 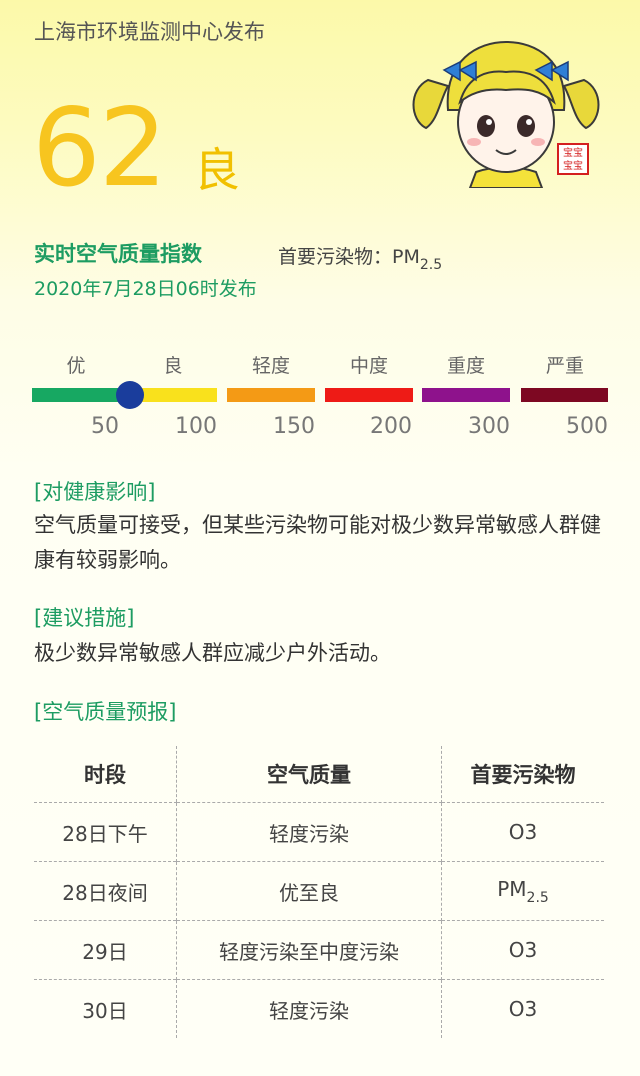 What do you see at coordinates (506, 114) in the screenshot?
I see `girl-mascot-icon: 宝宝 宝宝` at bounding box center [506, 114].